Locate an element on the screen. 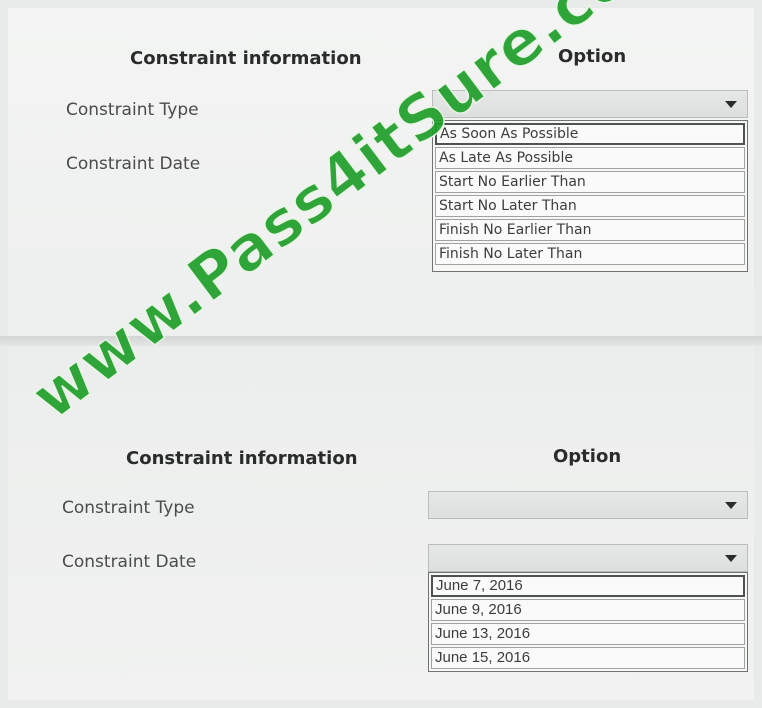 The height and width of the screenshot is (708, 762). option-as-late-as-possible: As Late As Possible is located at coordinates (590, 158).